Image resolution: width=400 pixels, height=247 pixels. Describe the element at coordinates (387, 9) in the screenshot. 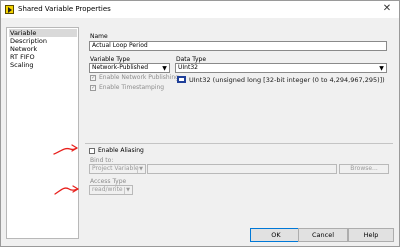

I see `close-button: ✕` at that location.